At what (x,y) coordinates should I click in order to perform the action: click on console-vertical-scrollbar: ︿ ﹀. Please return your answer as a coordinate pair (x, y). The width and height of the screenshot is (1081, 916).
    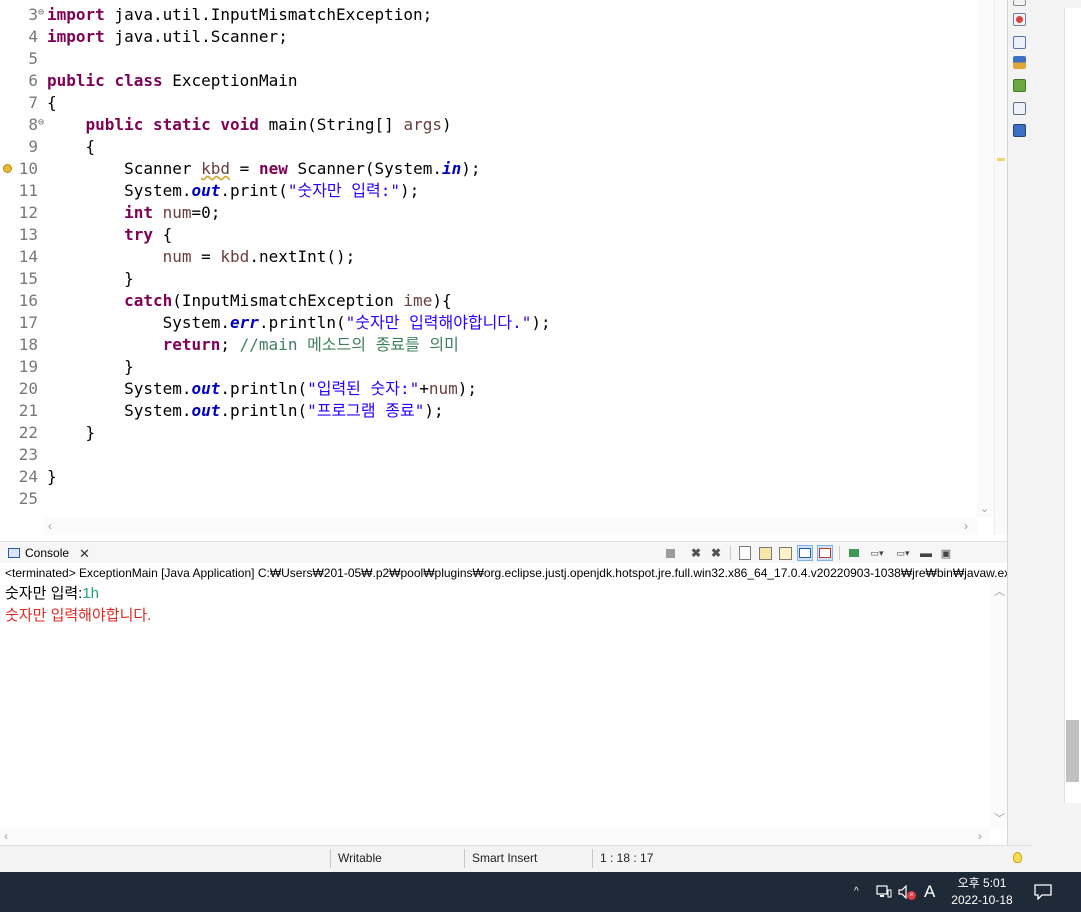
    Looking at the image, I should click on (998, 705).